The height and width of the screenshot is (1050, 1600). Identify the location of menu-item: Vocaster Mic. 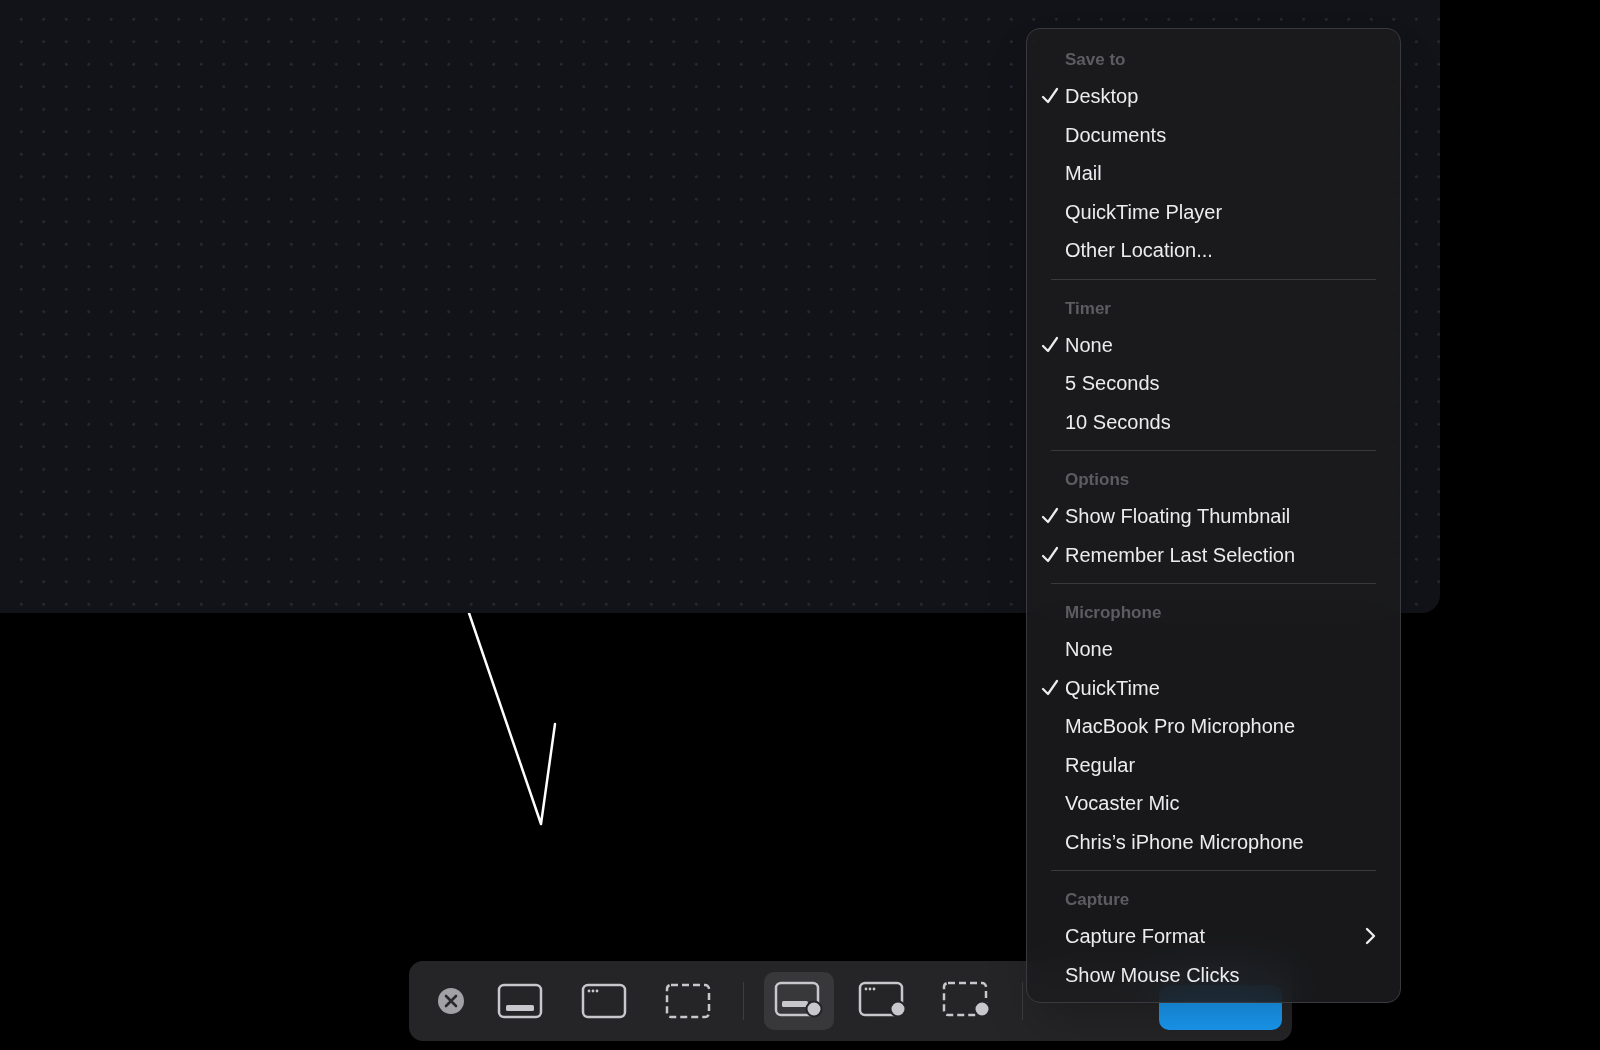
(1213, 803).